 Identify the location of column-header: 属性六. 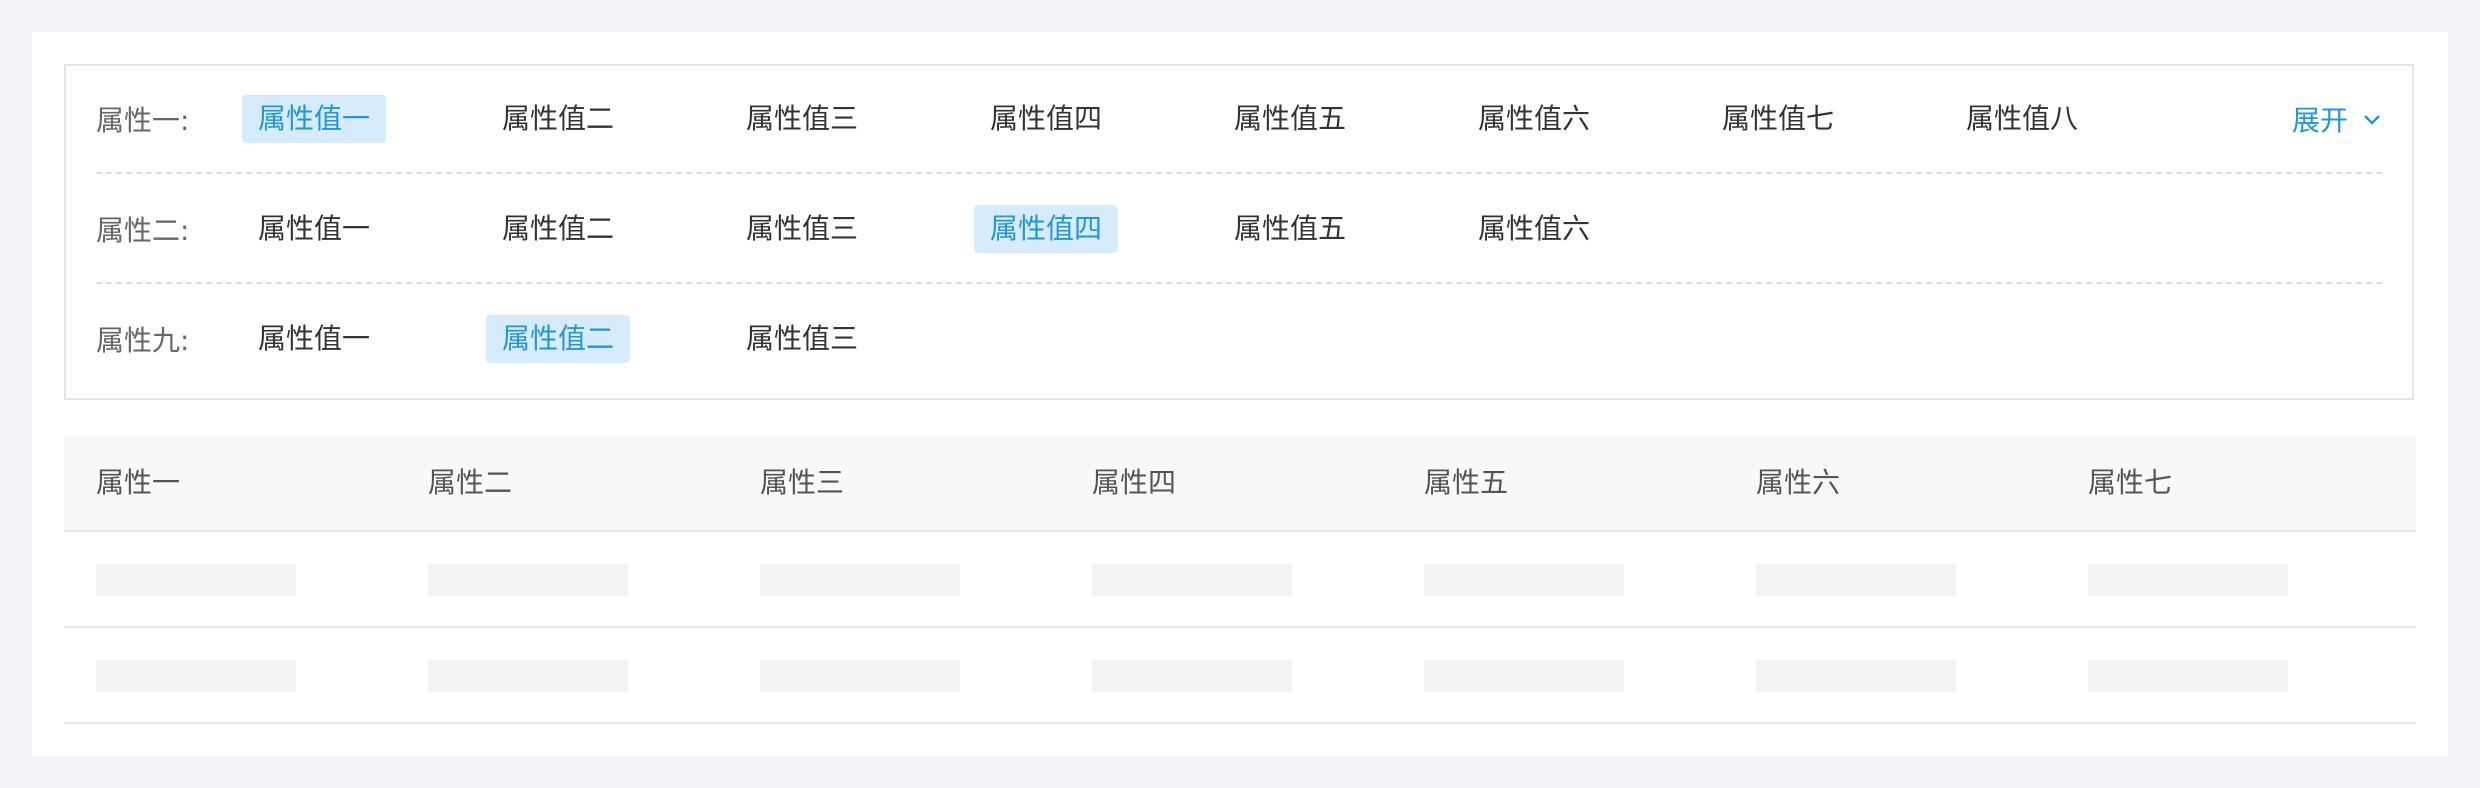
(1798, 483).